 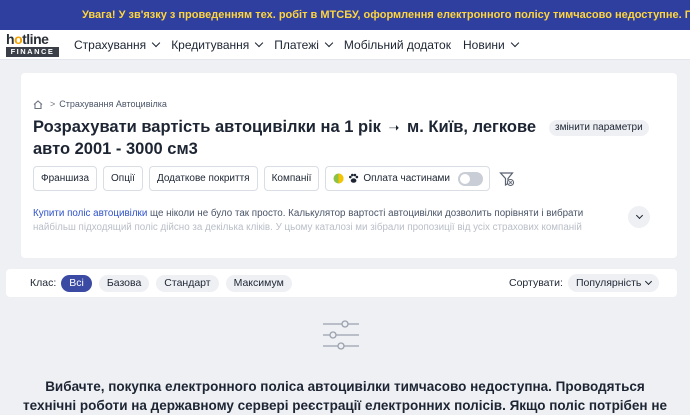 I want to click on class-chip-basic: Базова, so click(x=124, y=283).